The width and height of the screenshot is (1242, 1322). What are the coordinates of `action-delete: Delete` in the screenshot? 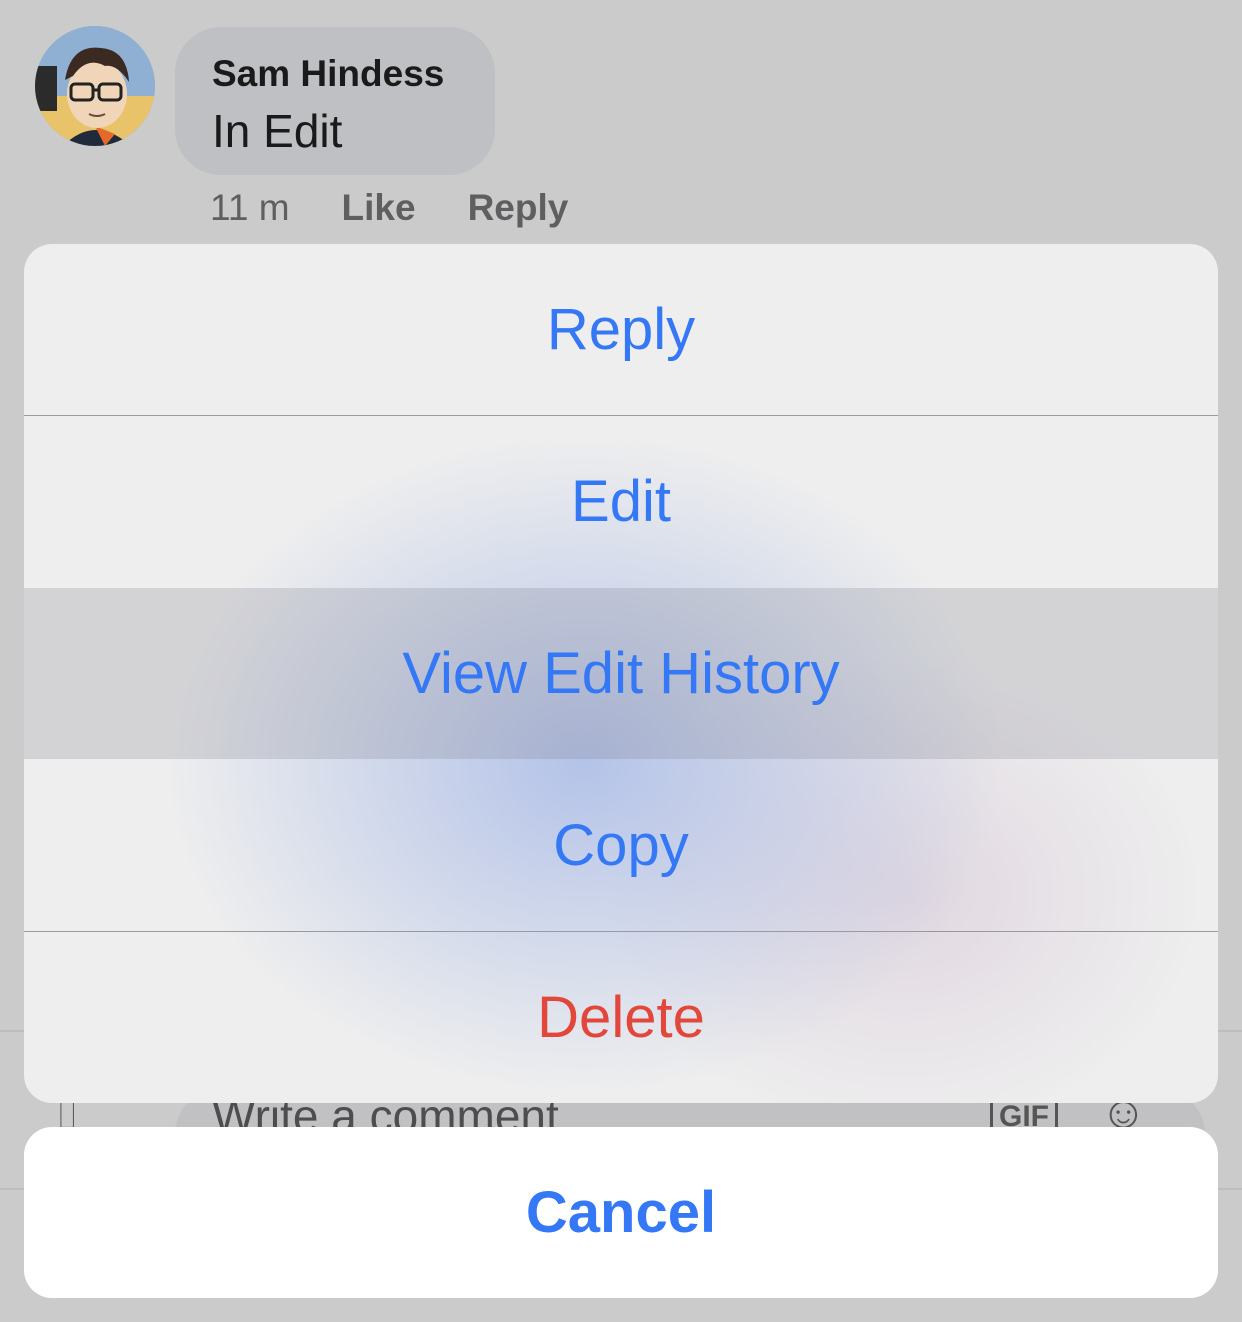 It's located at (621, 1017).